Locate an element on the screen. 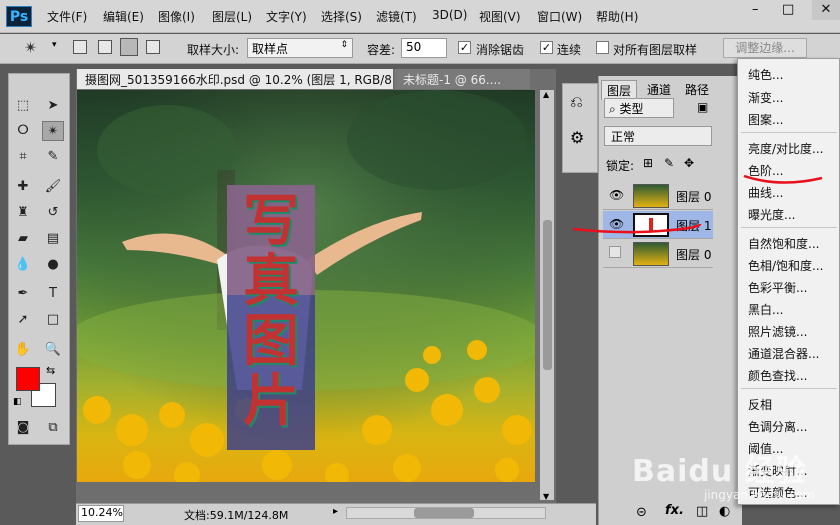 The width and height of the screenshot is (840, 525). baidu-watermark-url: jingyan.baidu.com is located at coordinates (759, 495).